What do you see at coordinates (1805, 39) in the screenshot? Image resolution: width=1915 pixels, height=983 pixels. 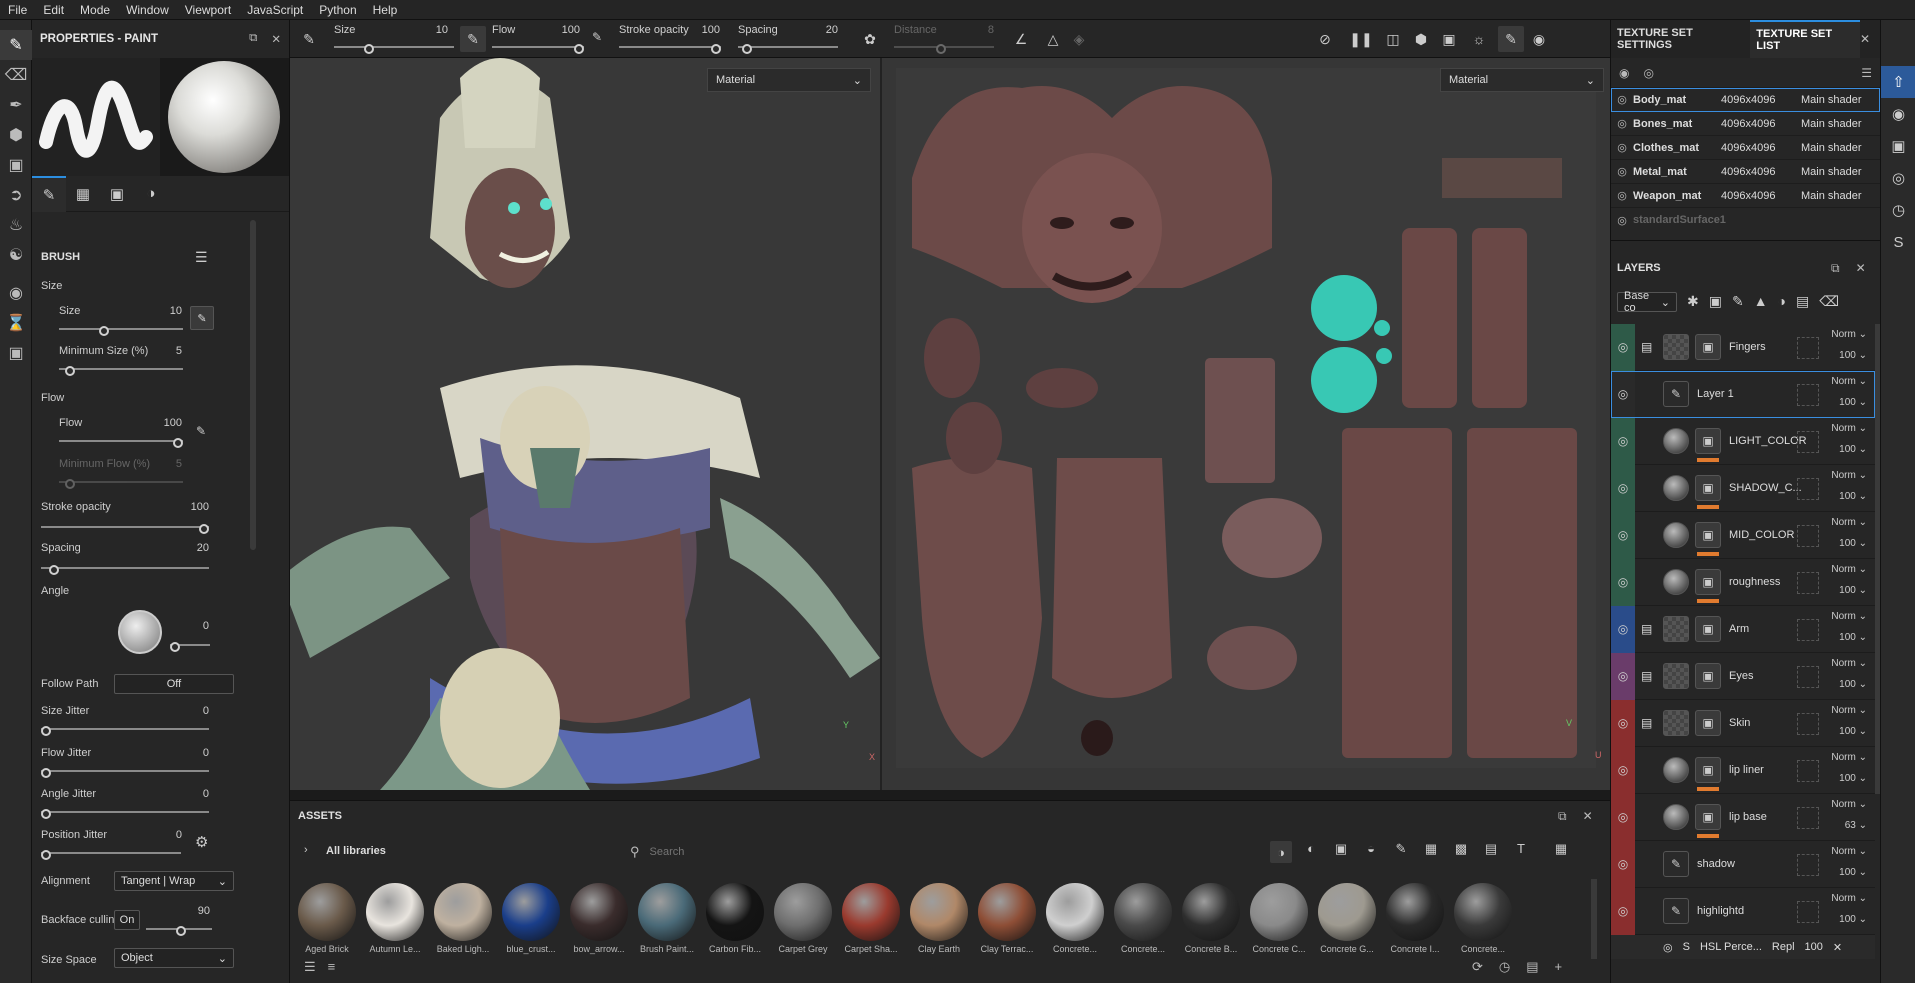 I see `tab-texture-set-list: TEXTURE SET LIST` at bounding box center [1805, 39].